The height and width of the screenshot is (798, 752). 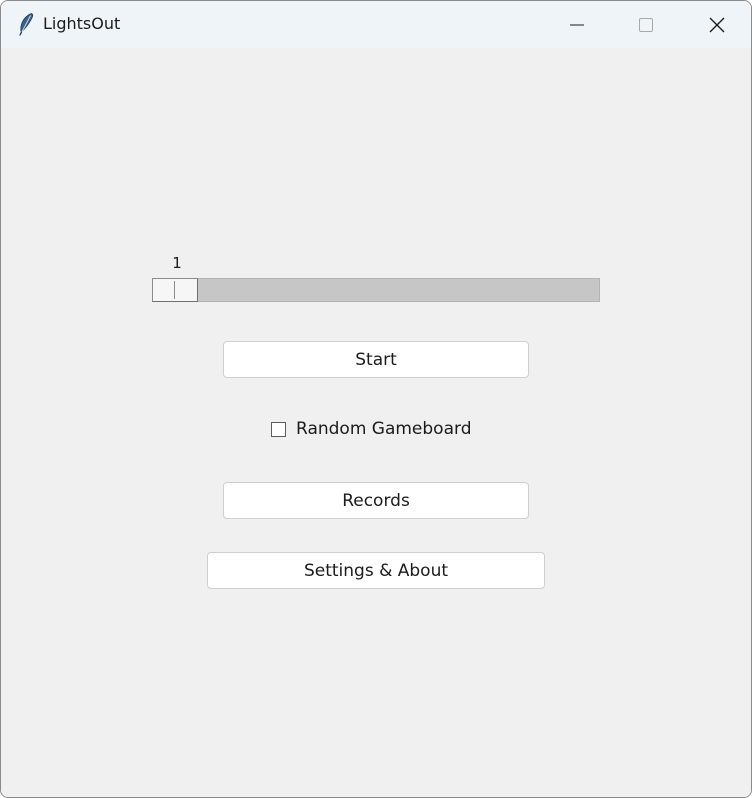 What do you see at coordinates (376, 500) in the screenshot?
I see `records-button: Records` at bounding box center [376, 500].